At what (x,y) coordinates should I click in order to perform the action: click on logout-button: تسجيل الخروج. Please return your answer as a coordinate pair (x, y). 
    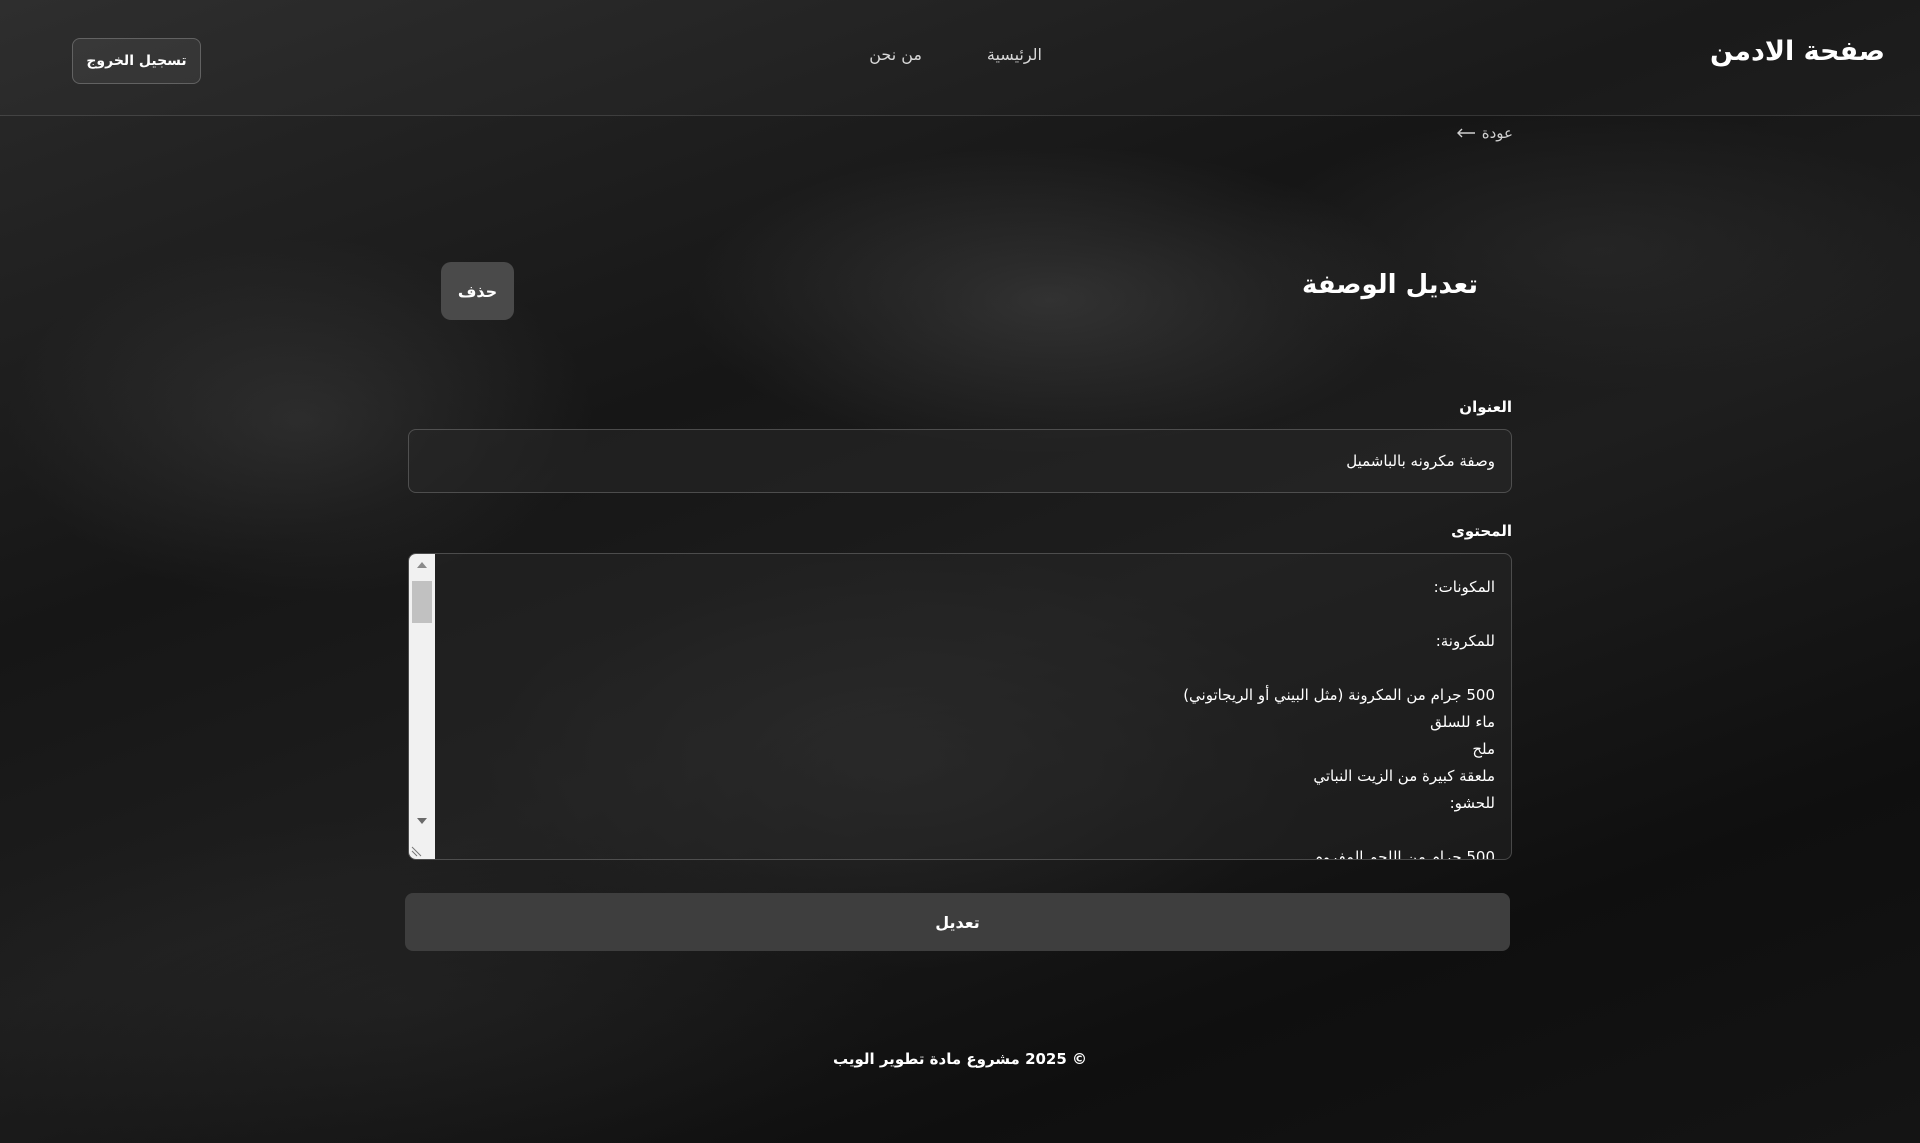
    Looking at the image, I should click on (136, 61).